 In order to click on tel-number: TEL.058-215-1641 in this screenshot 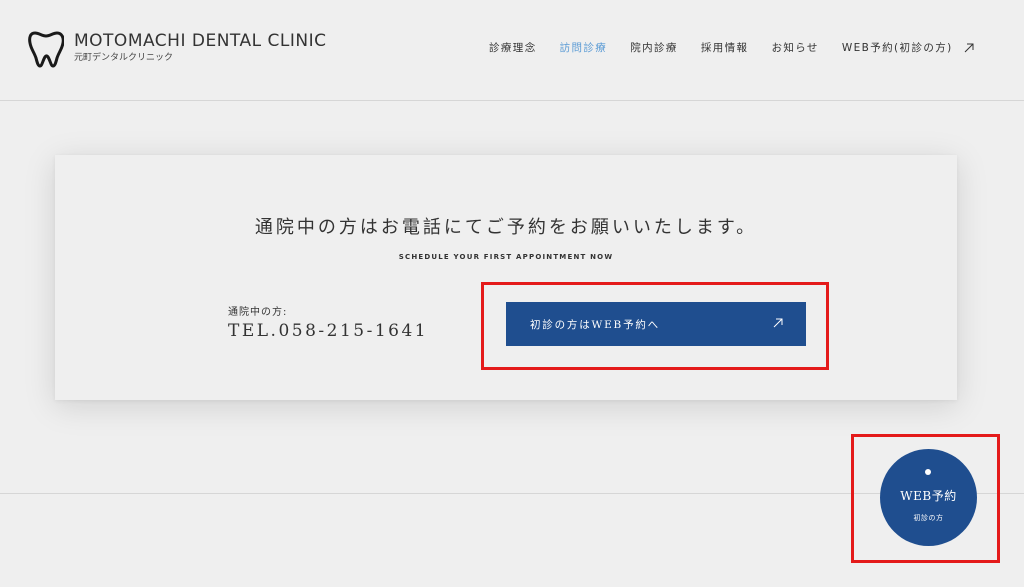, I will do `click(328, 331)`.